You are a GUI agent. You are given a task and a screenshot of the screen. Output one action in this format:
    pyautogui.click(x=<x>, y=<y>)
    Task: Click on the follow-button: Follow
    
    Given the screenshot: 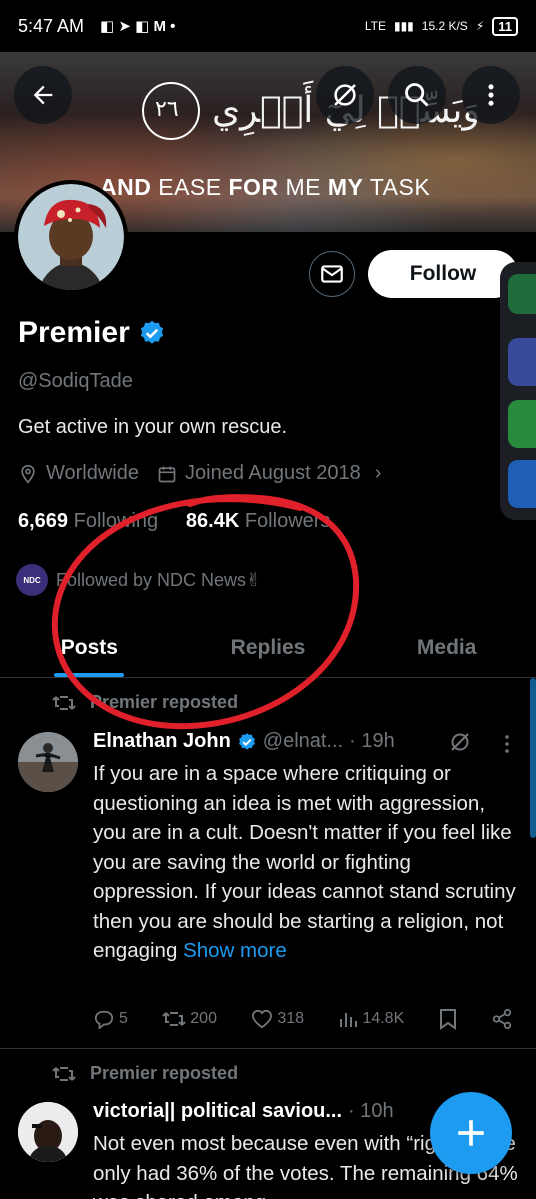 What is the action you would take?
    pyautogui.click(x=443, y=274)
    